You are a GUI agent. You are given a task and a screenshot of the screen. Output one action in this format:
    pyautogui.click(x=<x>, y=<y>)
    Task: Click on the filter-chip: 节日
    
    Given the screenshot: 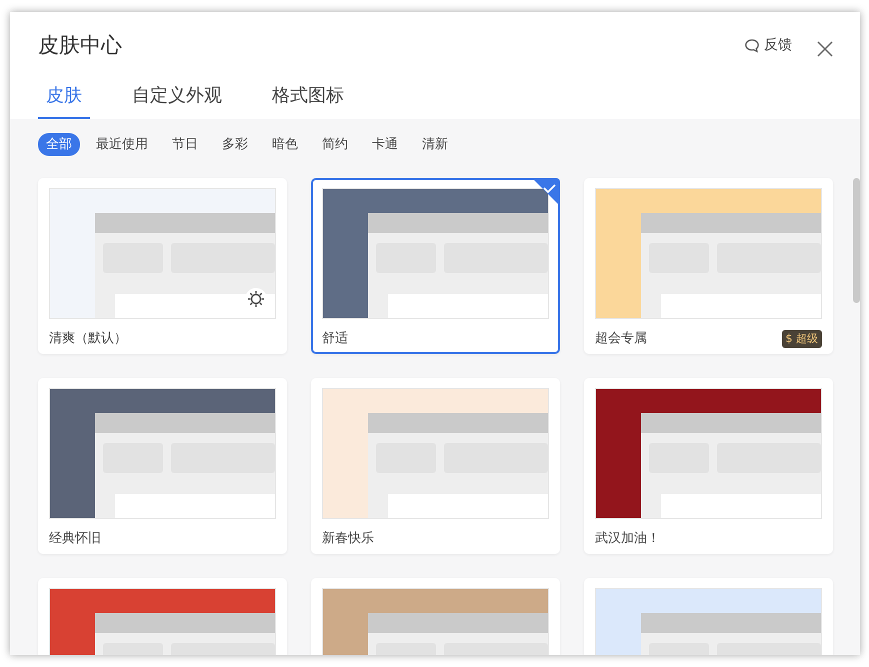 What is the action you would take?
    pyautogui.click(x=185, y=144)
    